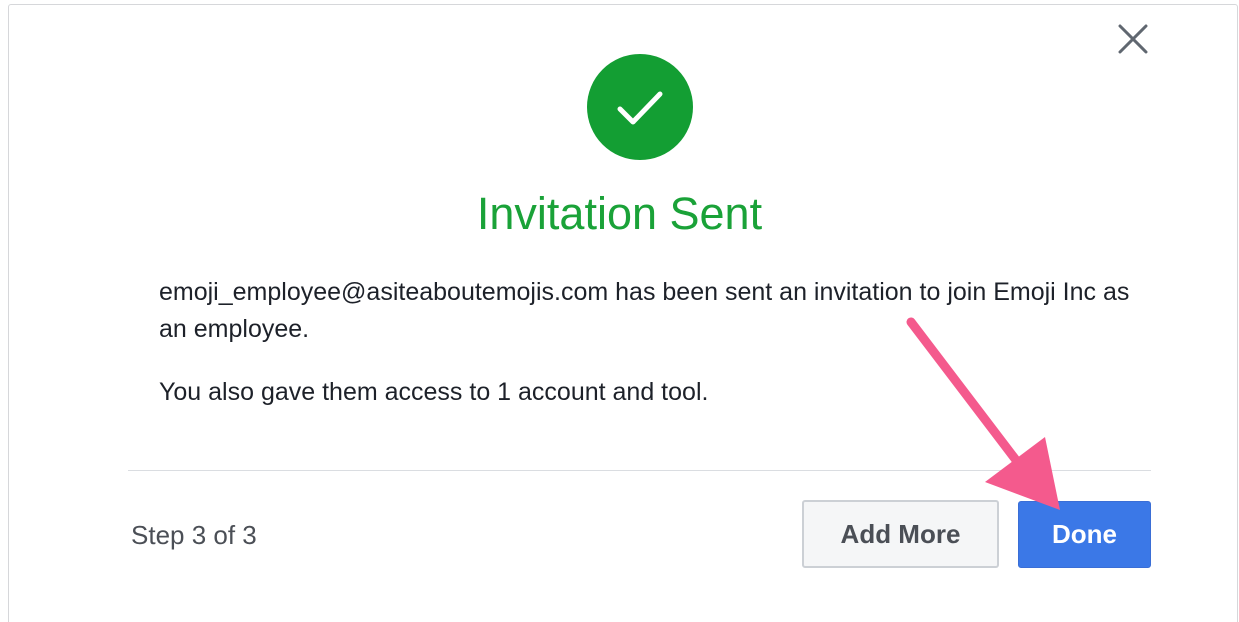 This screenshot has height=622, width=1239. What do you see at coordinates (194, 535) in the screenshot?
I see `step-indicator: Step 3 of 3` at bounding box center [194, 535].